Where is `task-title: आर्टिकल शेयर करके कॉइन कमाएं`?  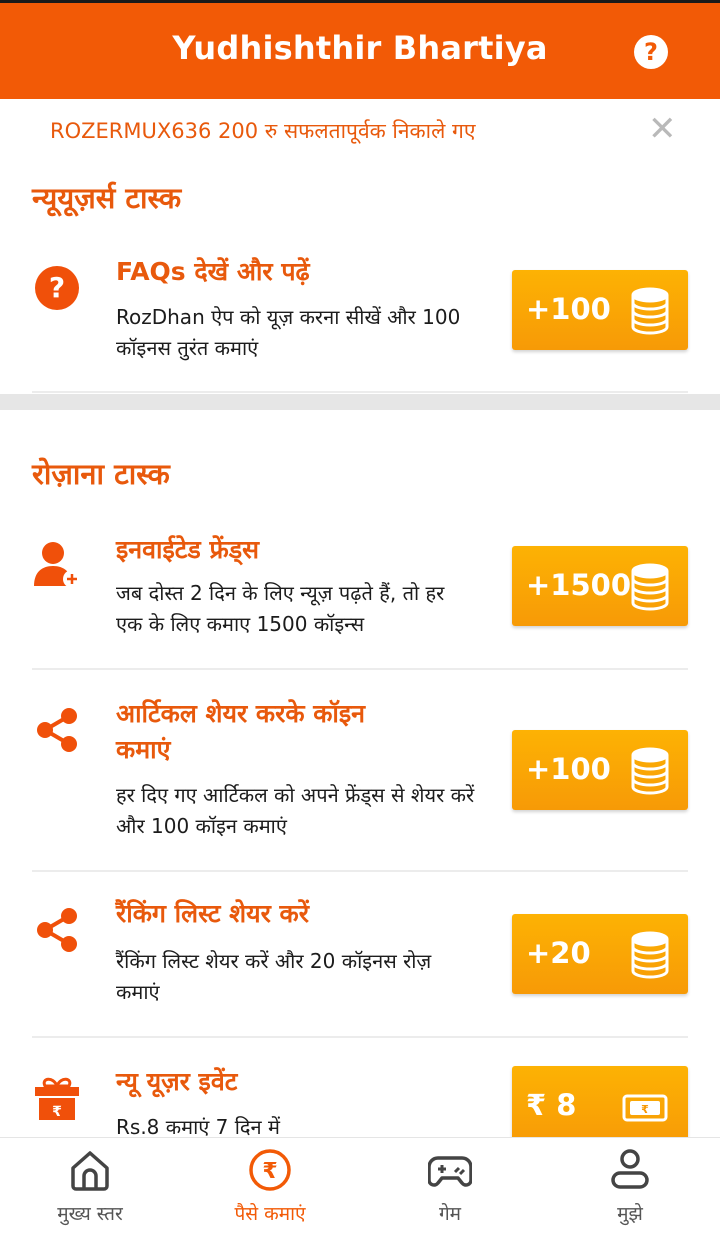 task-title: आर्टिकल शेयर करके कॉइन कमाएं is located at coordinates (241, 731).